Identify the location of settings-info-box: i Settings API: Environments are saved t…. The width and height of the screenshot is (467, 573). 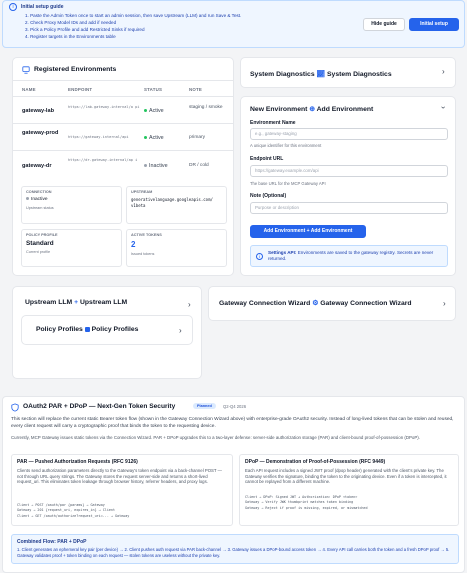
(349, 256).